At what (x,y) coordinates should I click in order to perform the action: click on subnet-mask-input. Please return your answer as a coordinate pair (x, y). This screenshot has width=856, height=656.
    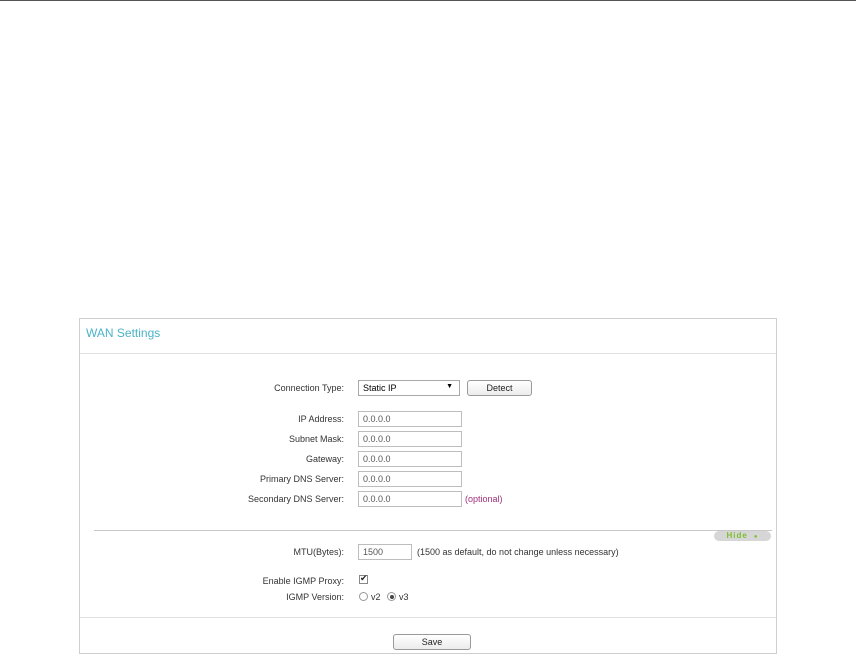
    Looking at the image, I should click on (410, 439).